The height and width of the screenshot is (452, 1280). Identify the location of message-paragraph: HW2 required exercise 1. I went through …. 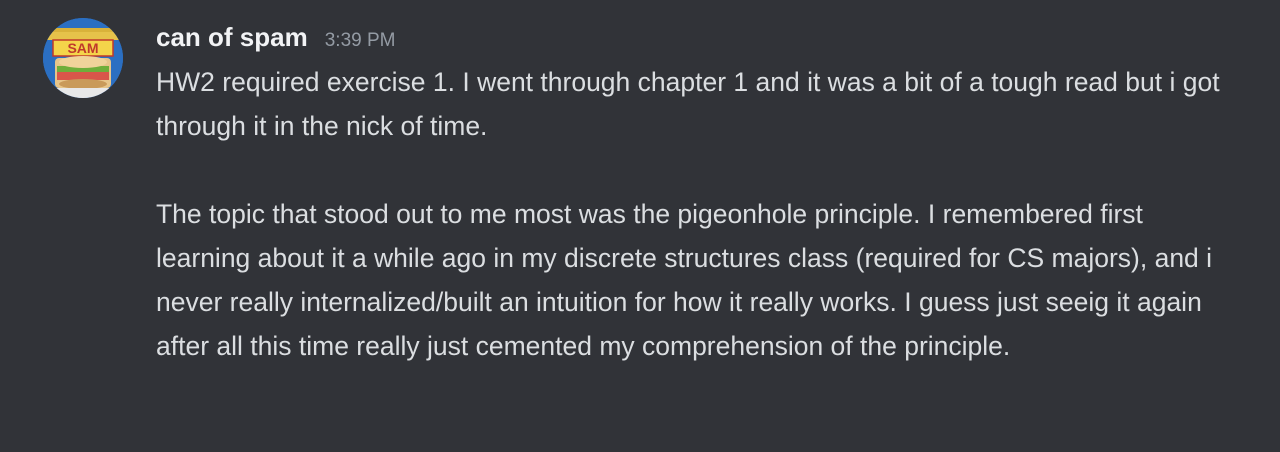
(688, 104).